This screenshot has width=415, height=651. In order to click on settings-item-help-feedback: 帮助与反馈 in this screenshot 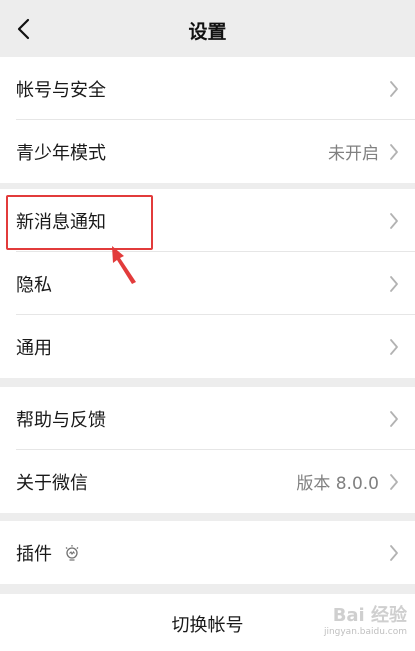, I will do `click(207, 418)`.